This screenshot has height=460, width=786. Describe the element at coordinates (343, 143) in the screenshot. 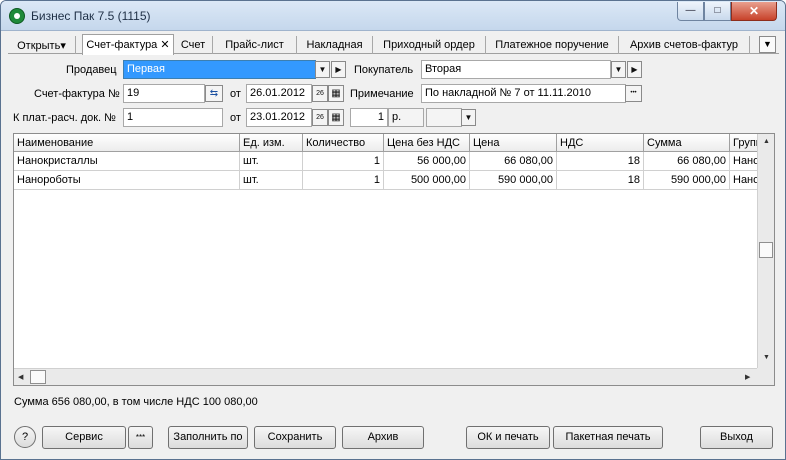

I see `column-header-quantity: Количество` at that location.